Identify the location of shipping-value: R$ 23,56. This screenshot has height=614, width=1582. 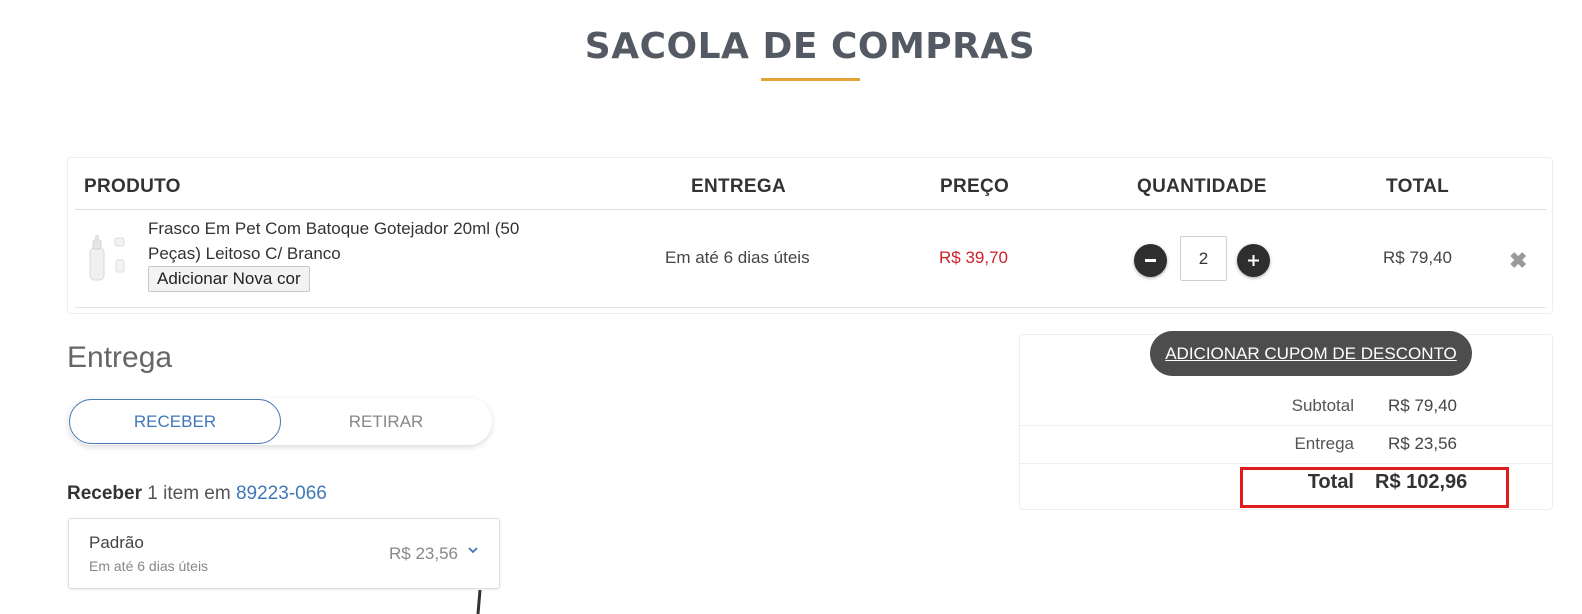
(1422, 443).